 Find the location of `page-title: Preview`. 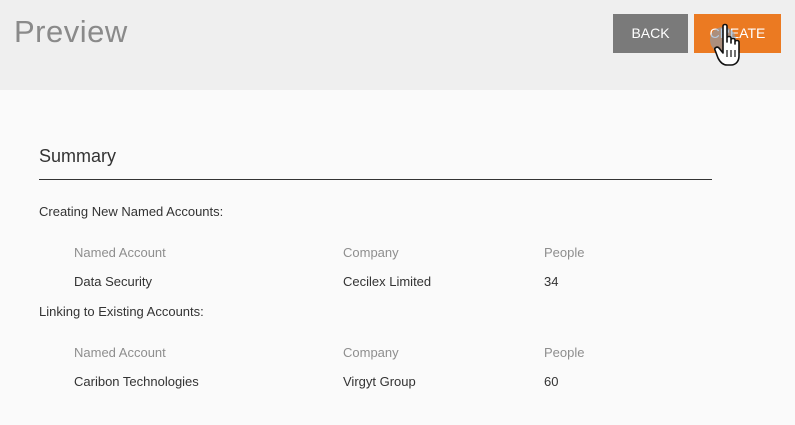

page-title: Preview is located at coordinates (71, 31).